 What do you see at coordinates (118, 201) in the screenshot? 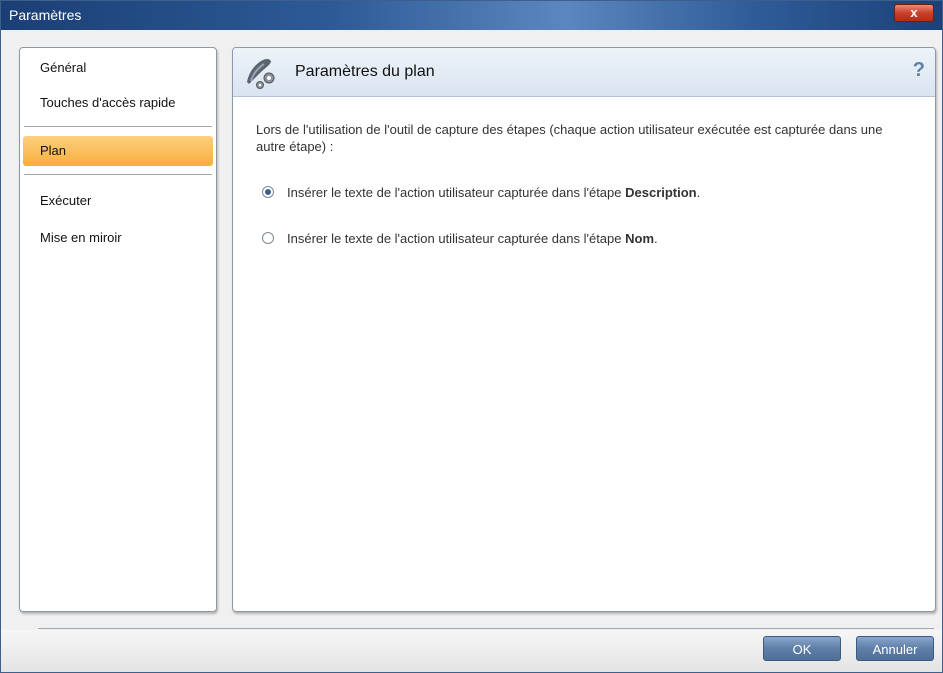
I see `sidebar-item-run: Exécuter` at bounding box center [118, 201].